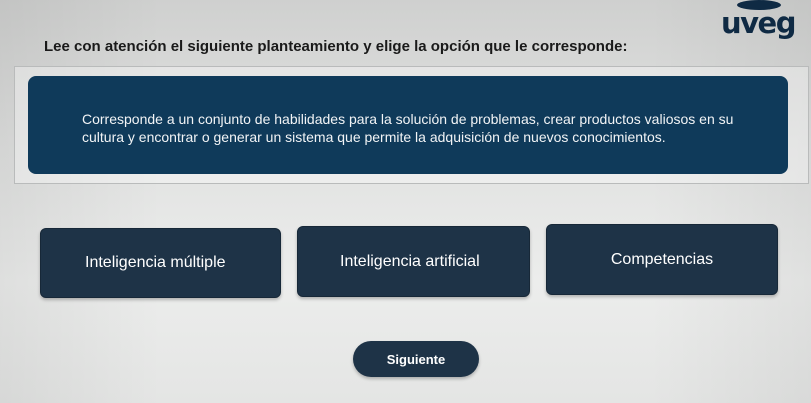  I want to click on uveg-logo: uveg, so click(757, 21).